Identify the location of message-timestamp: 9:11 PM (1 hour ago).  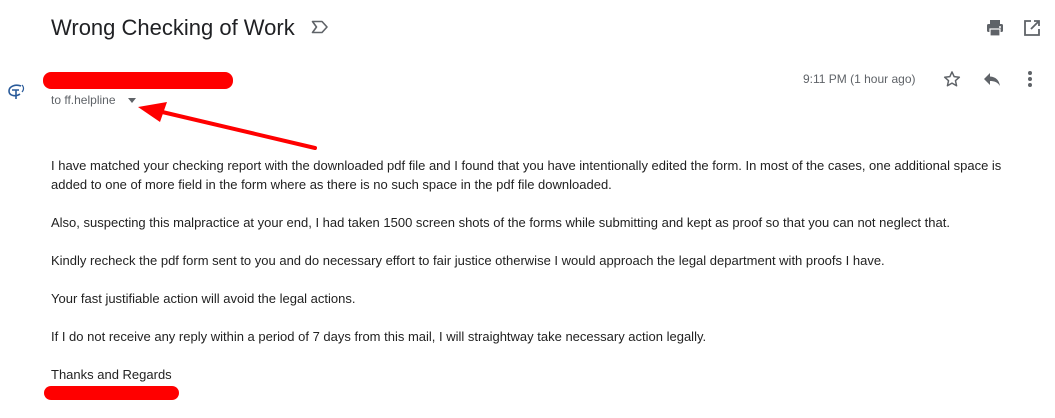
(859, 79).